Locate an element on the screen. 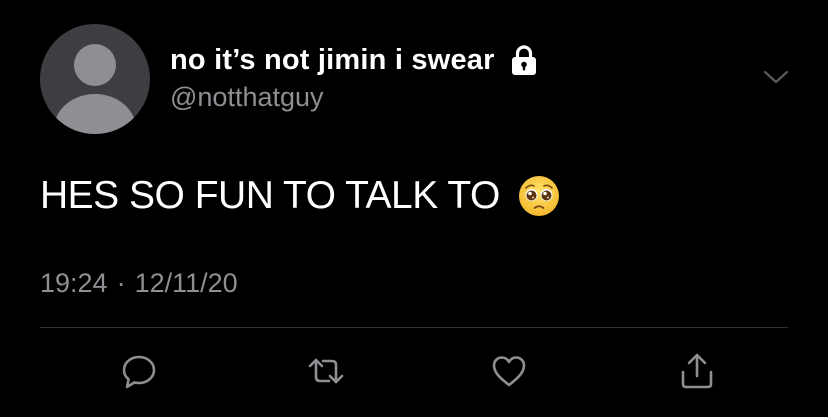 The height and width of the screenshot is (417, 828). chevron-down-icon is located at coordinates (776, 77).